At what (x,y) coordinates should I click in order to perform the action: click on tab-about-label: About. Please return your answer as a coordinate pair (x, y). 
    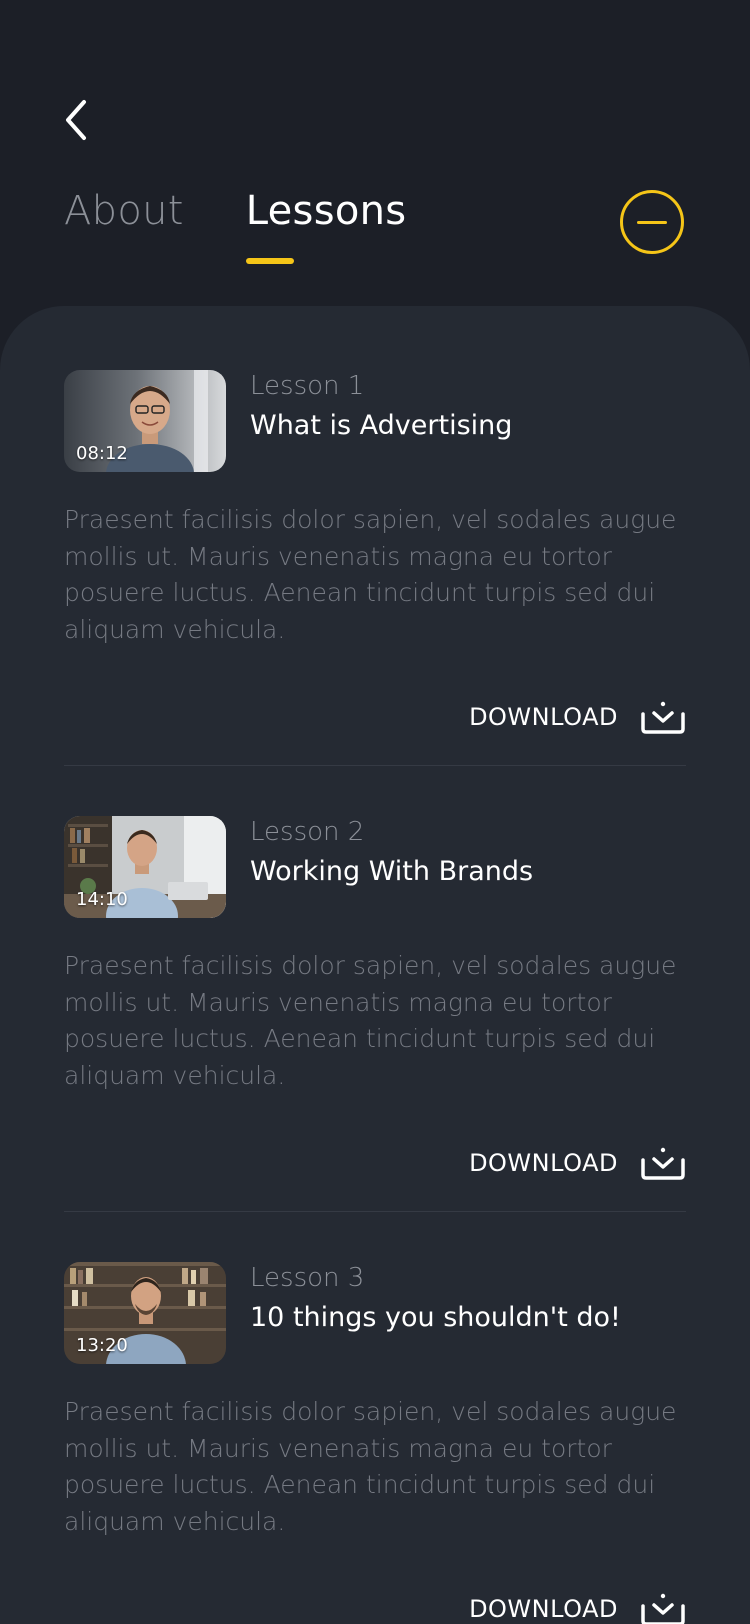
    Looking at the image, I should click on (124, 211).